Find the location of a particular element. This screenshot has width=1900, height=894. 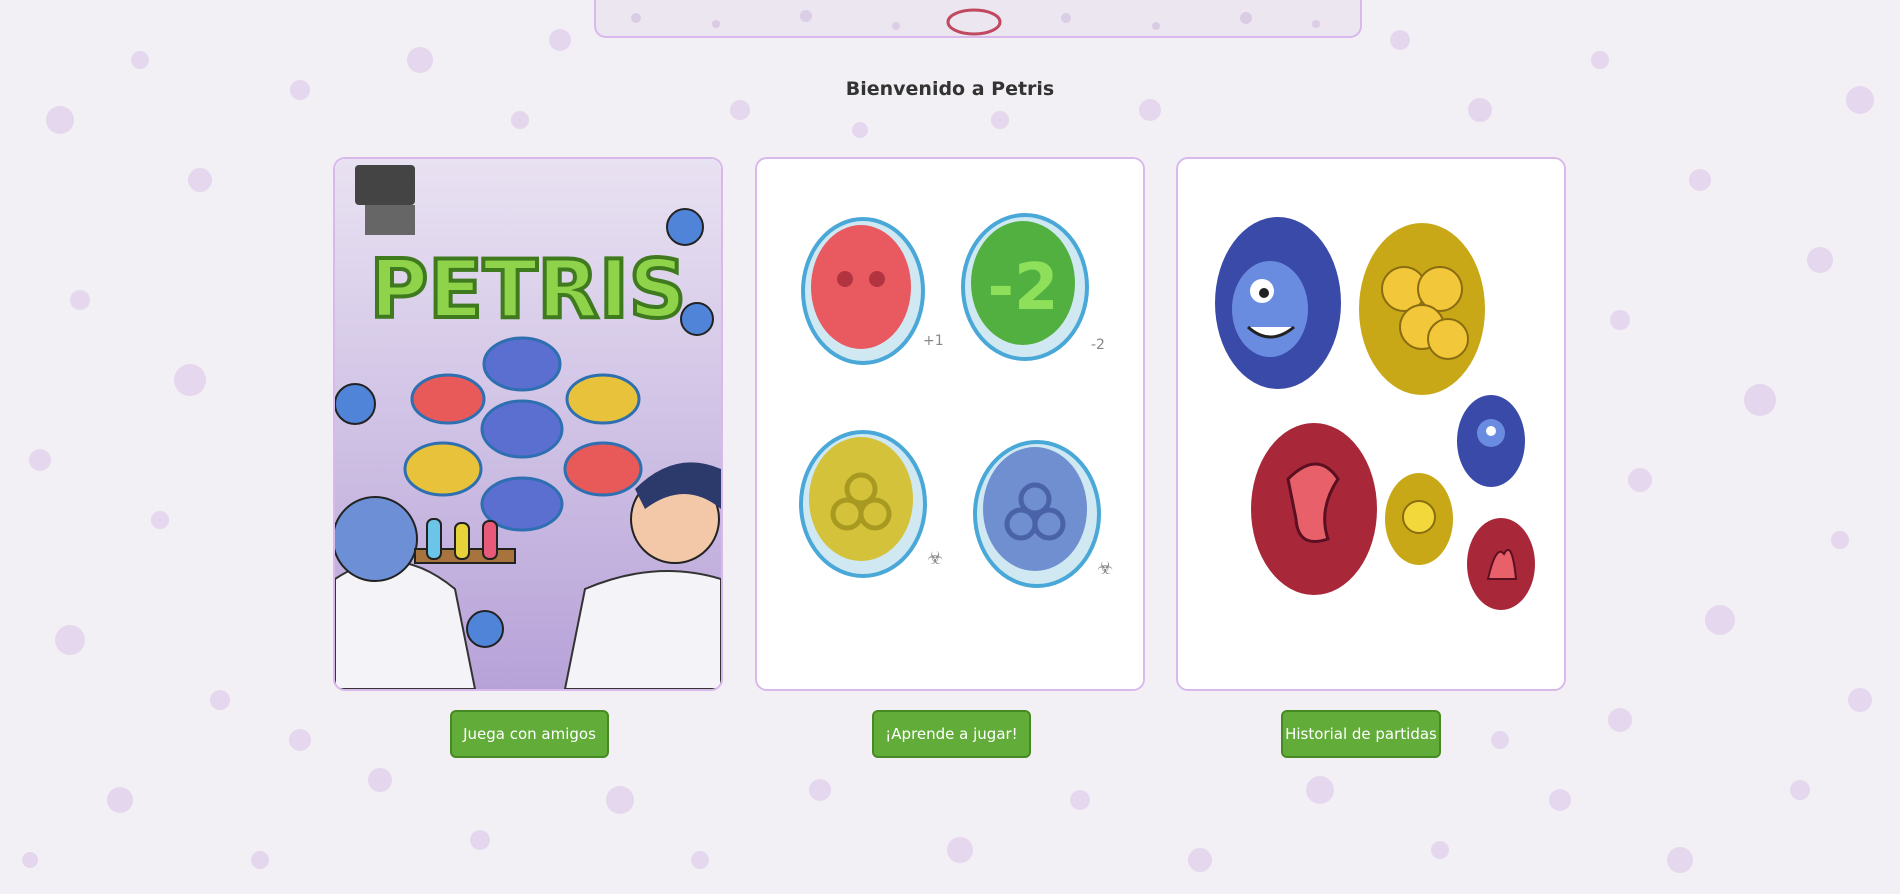

petris-logo: PETRIS is located at coordinates (528, 289).